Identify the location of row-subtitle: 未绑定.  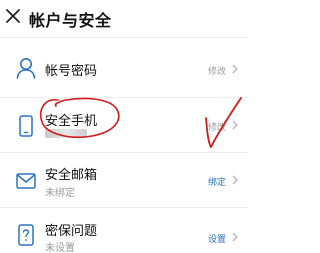
(60, 193).